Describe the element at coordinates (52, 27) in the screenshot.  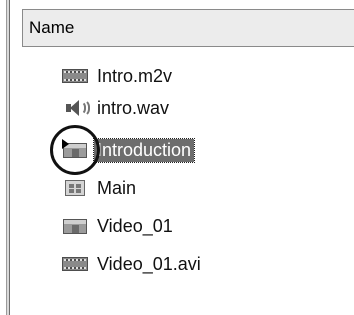
I see `column-header-label: Name` at that location.